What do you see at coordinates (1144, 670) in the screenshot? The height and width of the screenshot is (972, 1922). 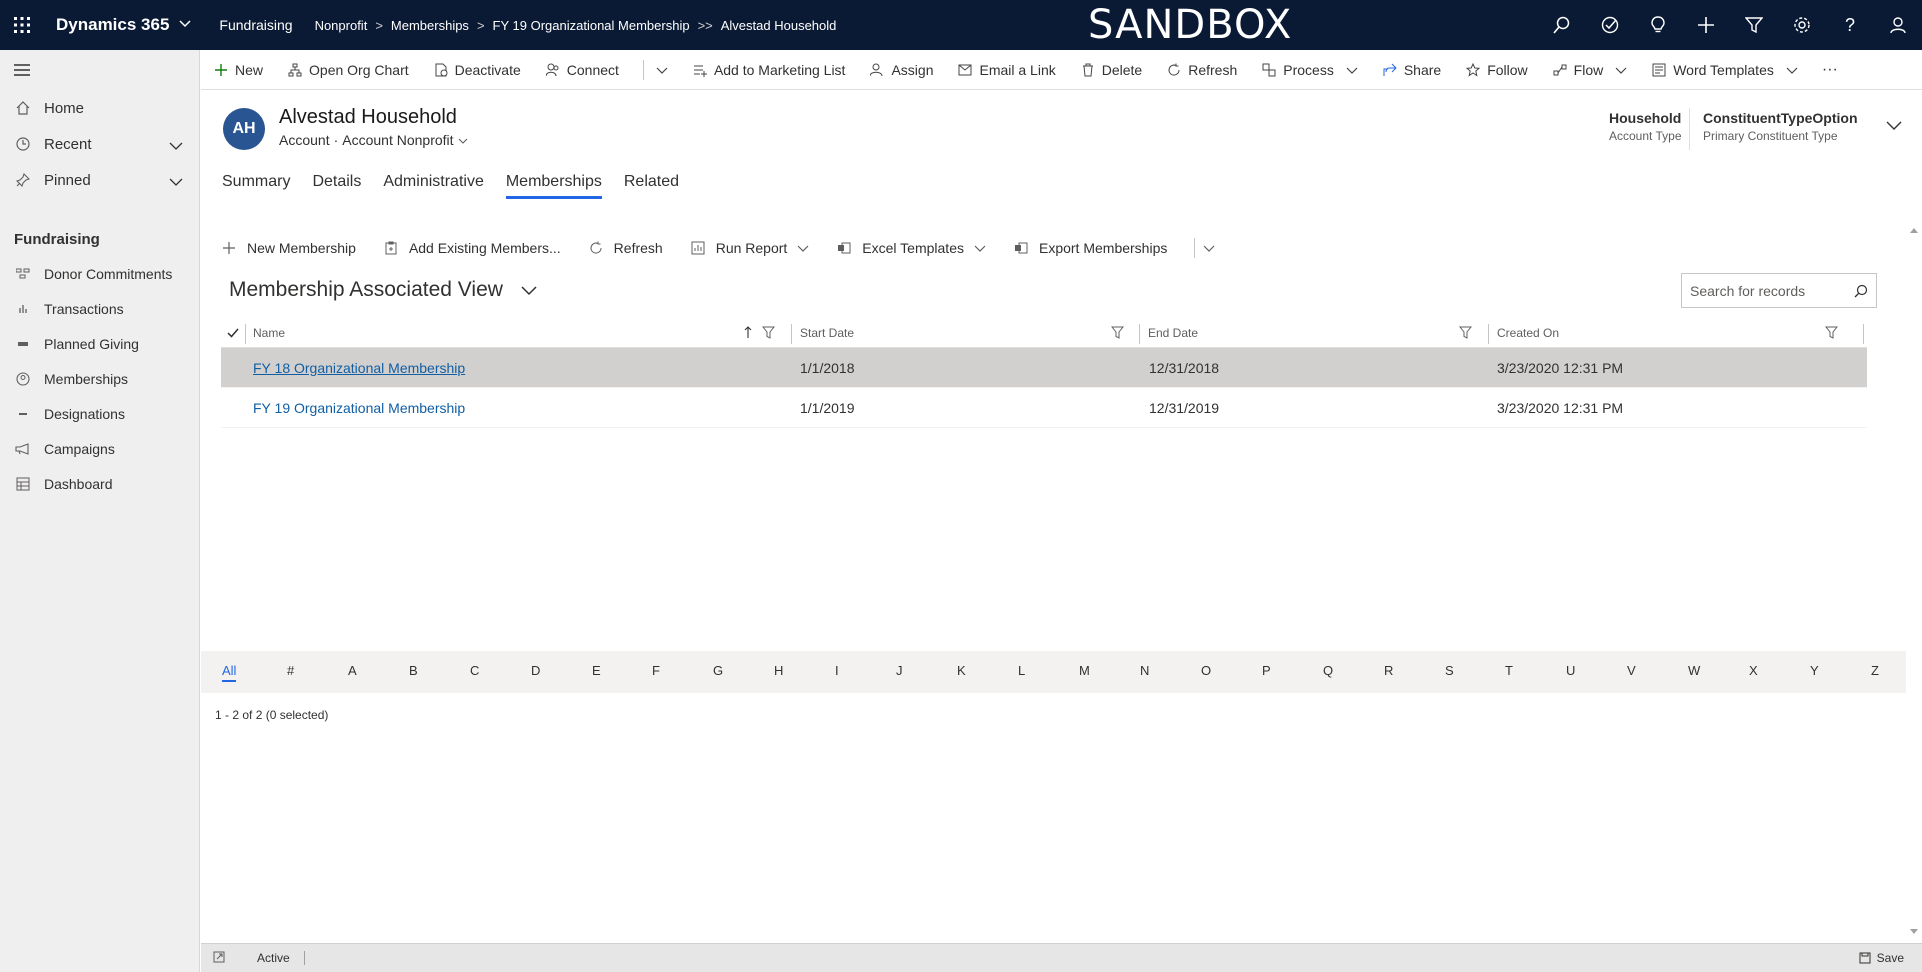 I see `jump-letter: N` at bounding box center [1144, 670].